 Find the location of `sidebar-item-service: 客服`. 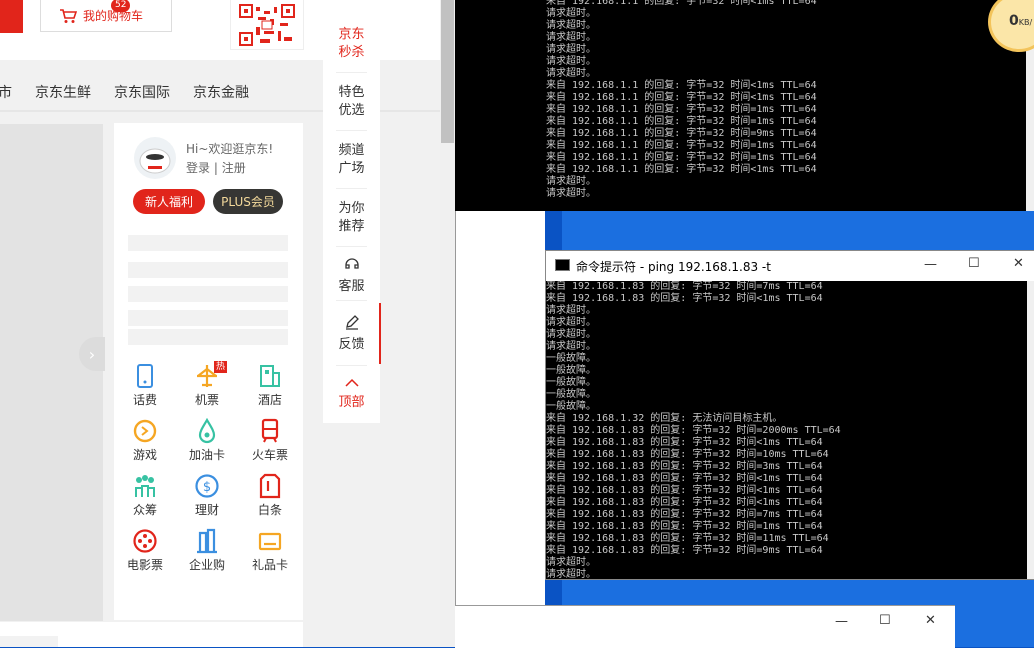

sidebar-item-service: 客服 is located at coordinates (351, 276).